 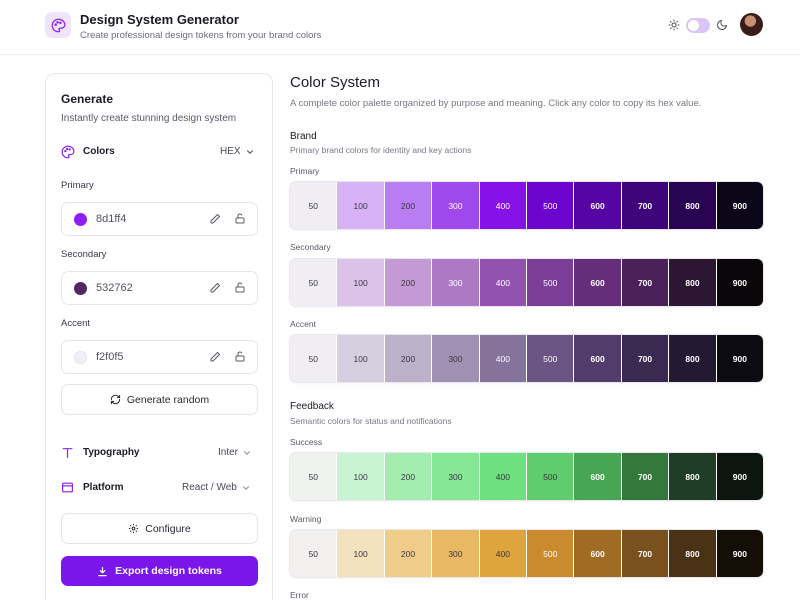 What do you see at coordinates (99, 151) in the screenshot?
I see `colors-label: Colors` at bounding box center [99, 151].